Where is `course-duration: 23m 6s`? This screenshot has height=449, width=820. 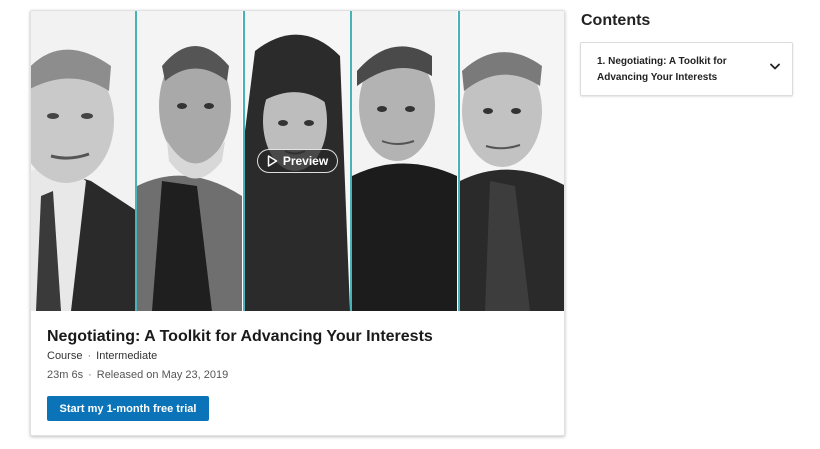
course-duration: 23m 6s is located at coordinates (65, 375).